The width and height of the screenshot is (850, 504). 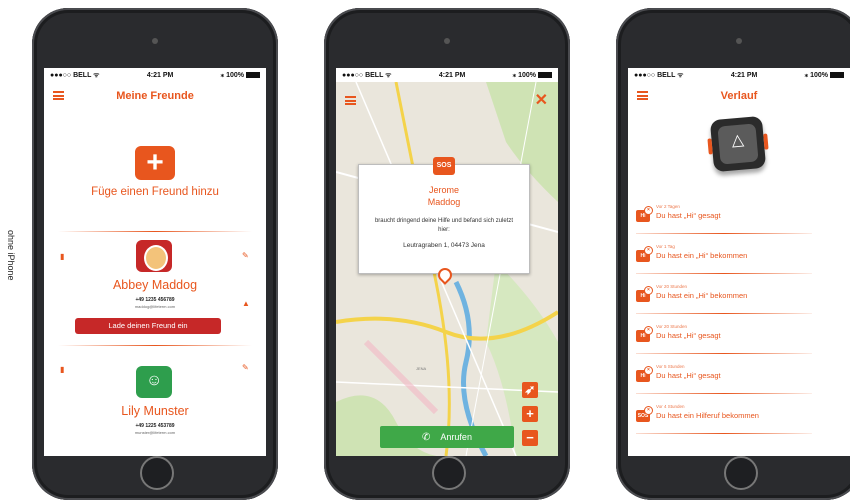 I want to click on avatar-lily: ☺, so click(x=154, y=382).